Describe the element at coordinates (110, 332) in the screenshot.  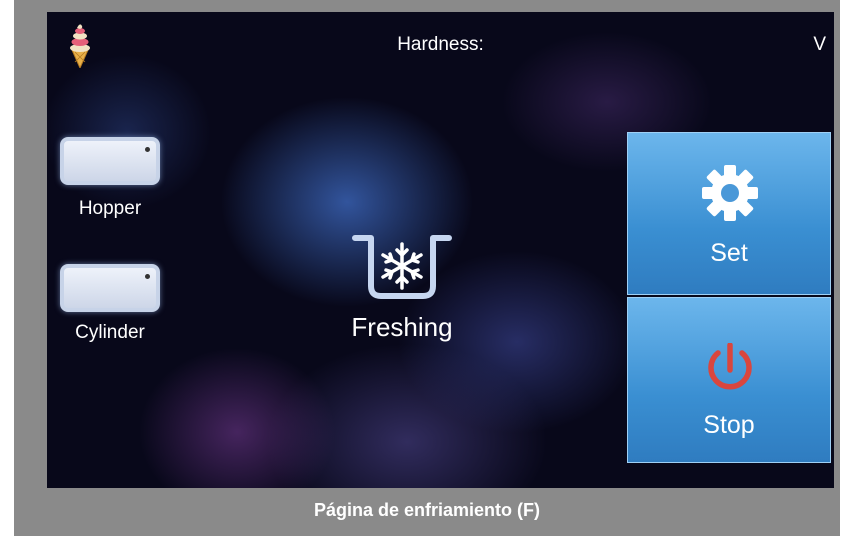
I see `cylinder-label: Cylinder` at that location.